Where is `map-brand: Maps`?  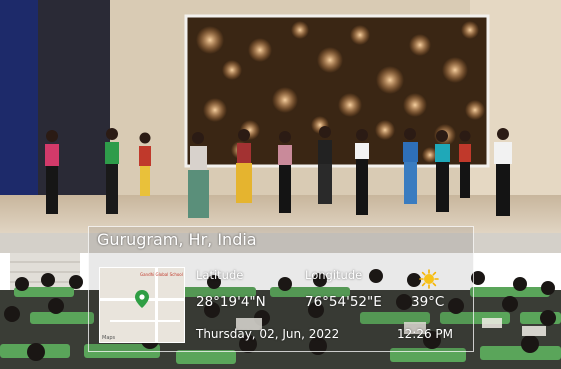
map-brand: Maps is located at coordinates (109, 338).